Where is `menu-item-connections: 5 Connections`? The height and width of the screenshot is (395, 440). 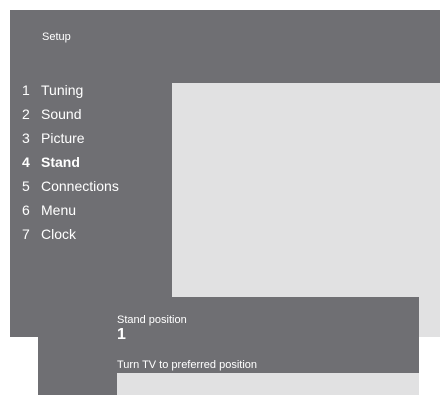 menu-item-connections: 5 Connections is located at coordinates (70, 189).